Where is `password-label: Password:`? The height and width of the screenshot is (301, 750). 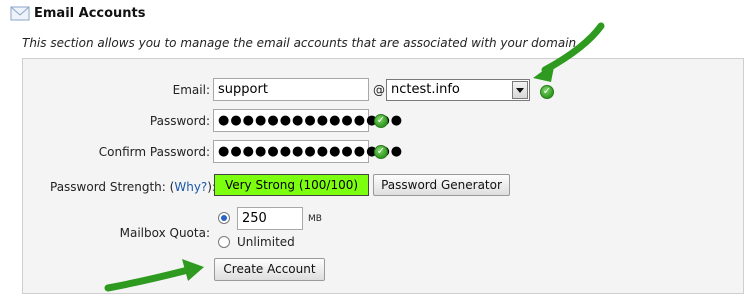 password-label: Password: is located at coordinates (179, 121).